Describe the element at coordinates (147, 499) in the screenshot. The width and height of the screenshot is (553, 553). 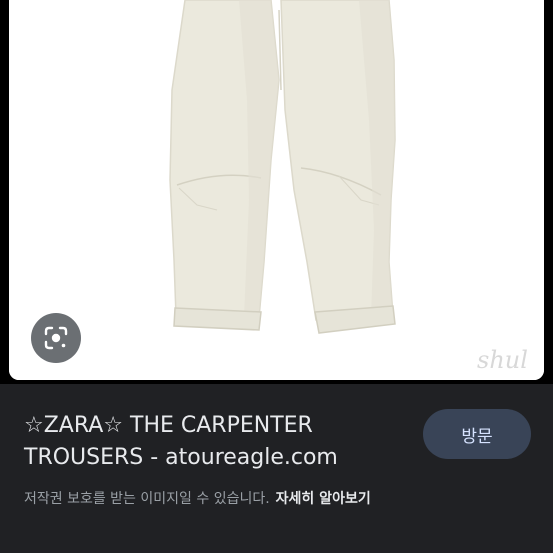
I see `copyright-text: 저작권 보호를 받는 이미지일 수 있습니다.` at that location.